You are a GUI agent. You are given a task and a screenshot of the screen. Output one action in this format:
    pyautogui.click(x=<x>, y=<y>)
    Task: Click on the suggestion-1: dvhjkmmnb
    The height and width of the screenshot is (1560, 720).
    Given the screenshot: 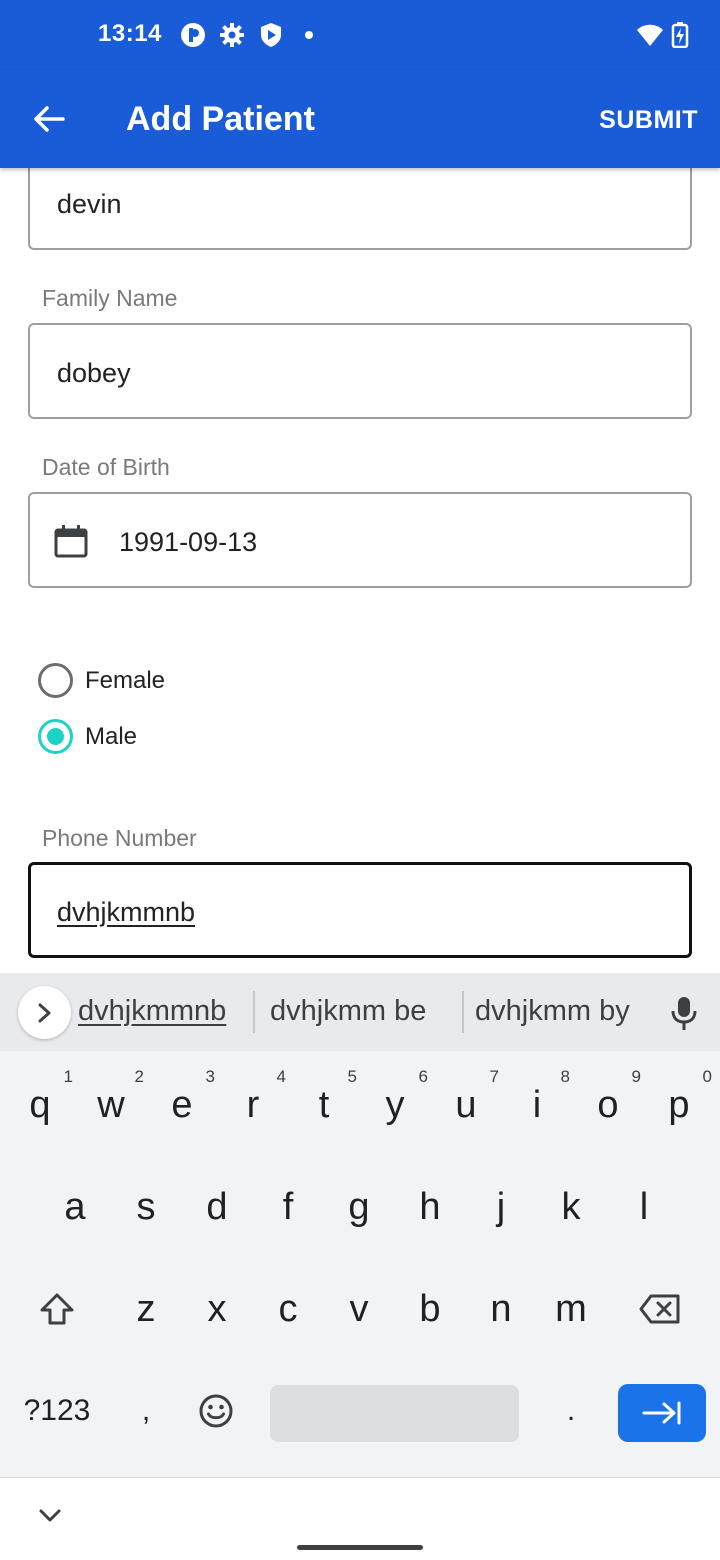 What is the action you would take?
    pyautogui.click(x=152, y=1011)
    